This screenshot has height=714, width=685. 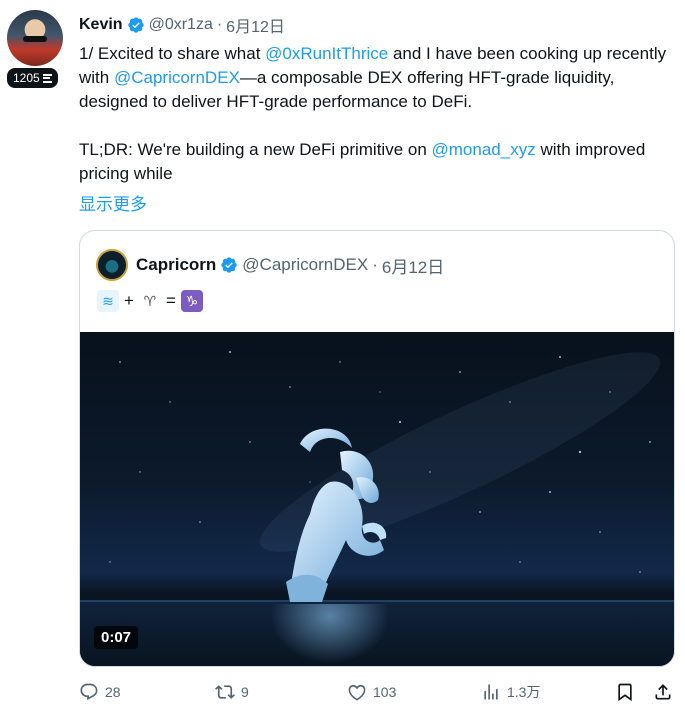 What do you see at coordinates (100, 692) in the screenshot?
I see `reply-button: 28` at bounding box center [100, 692].